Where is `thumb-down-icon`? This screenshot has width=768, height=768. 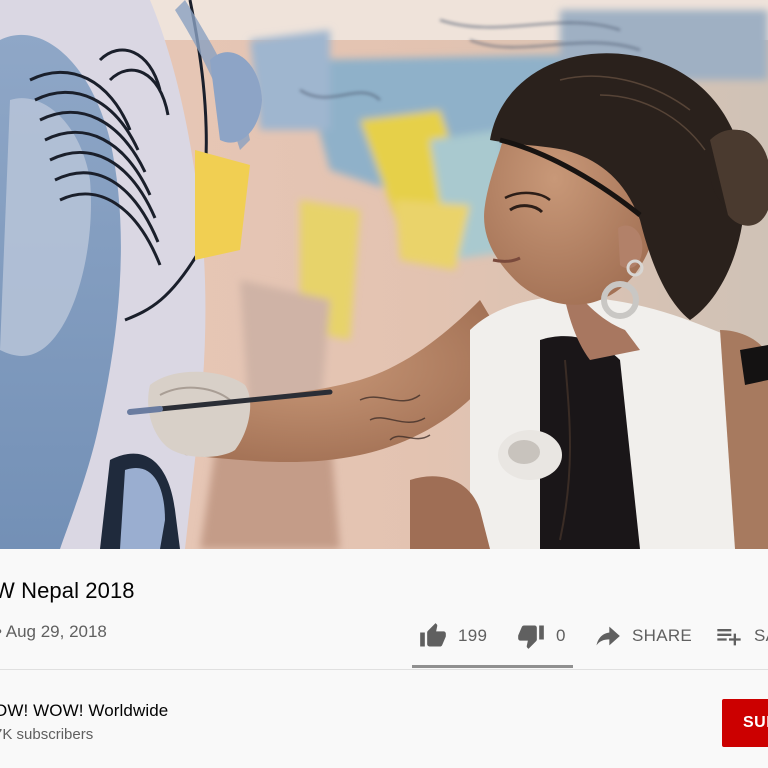 thumb-down-icon is located at coordinates (531, 637).